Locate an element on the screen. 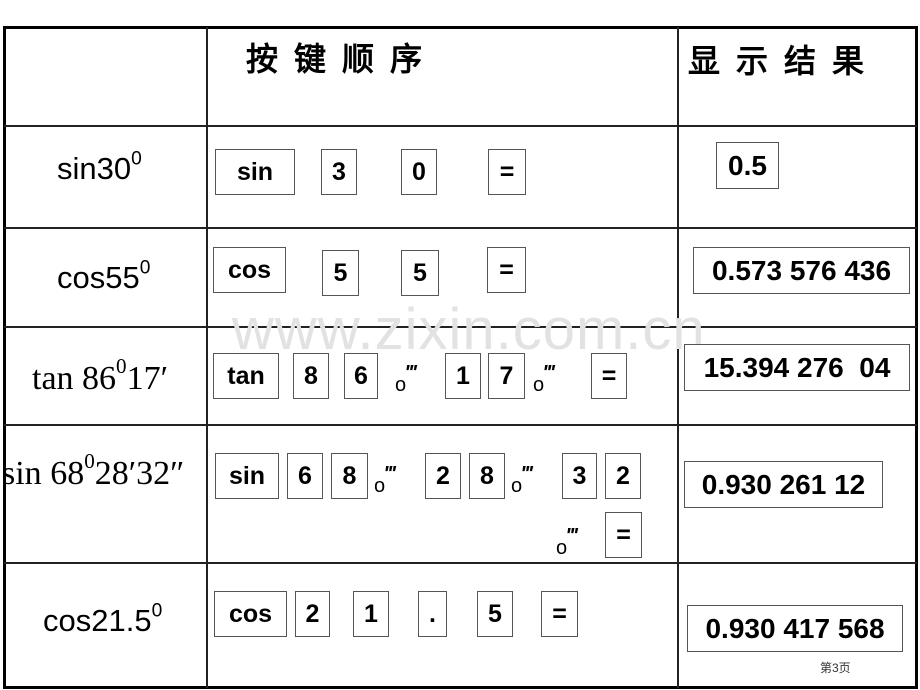 The width and height of the screenshot is (920, 690). result-display-tan86-17: 15.394 276 04 is located at coordinates (797, 367).